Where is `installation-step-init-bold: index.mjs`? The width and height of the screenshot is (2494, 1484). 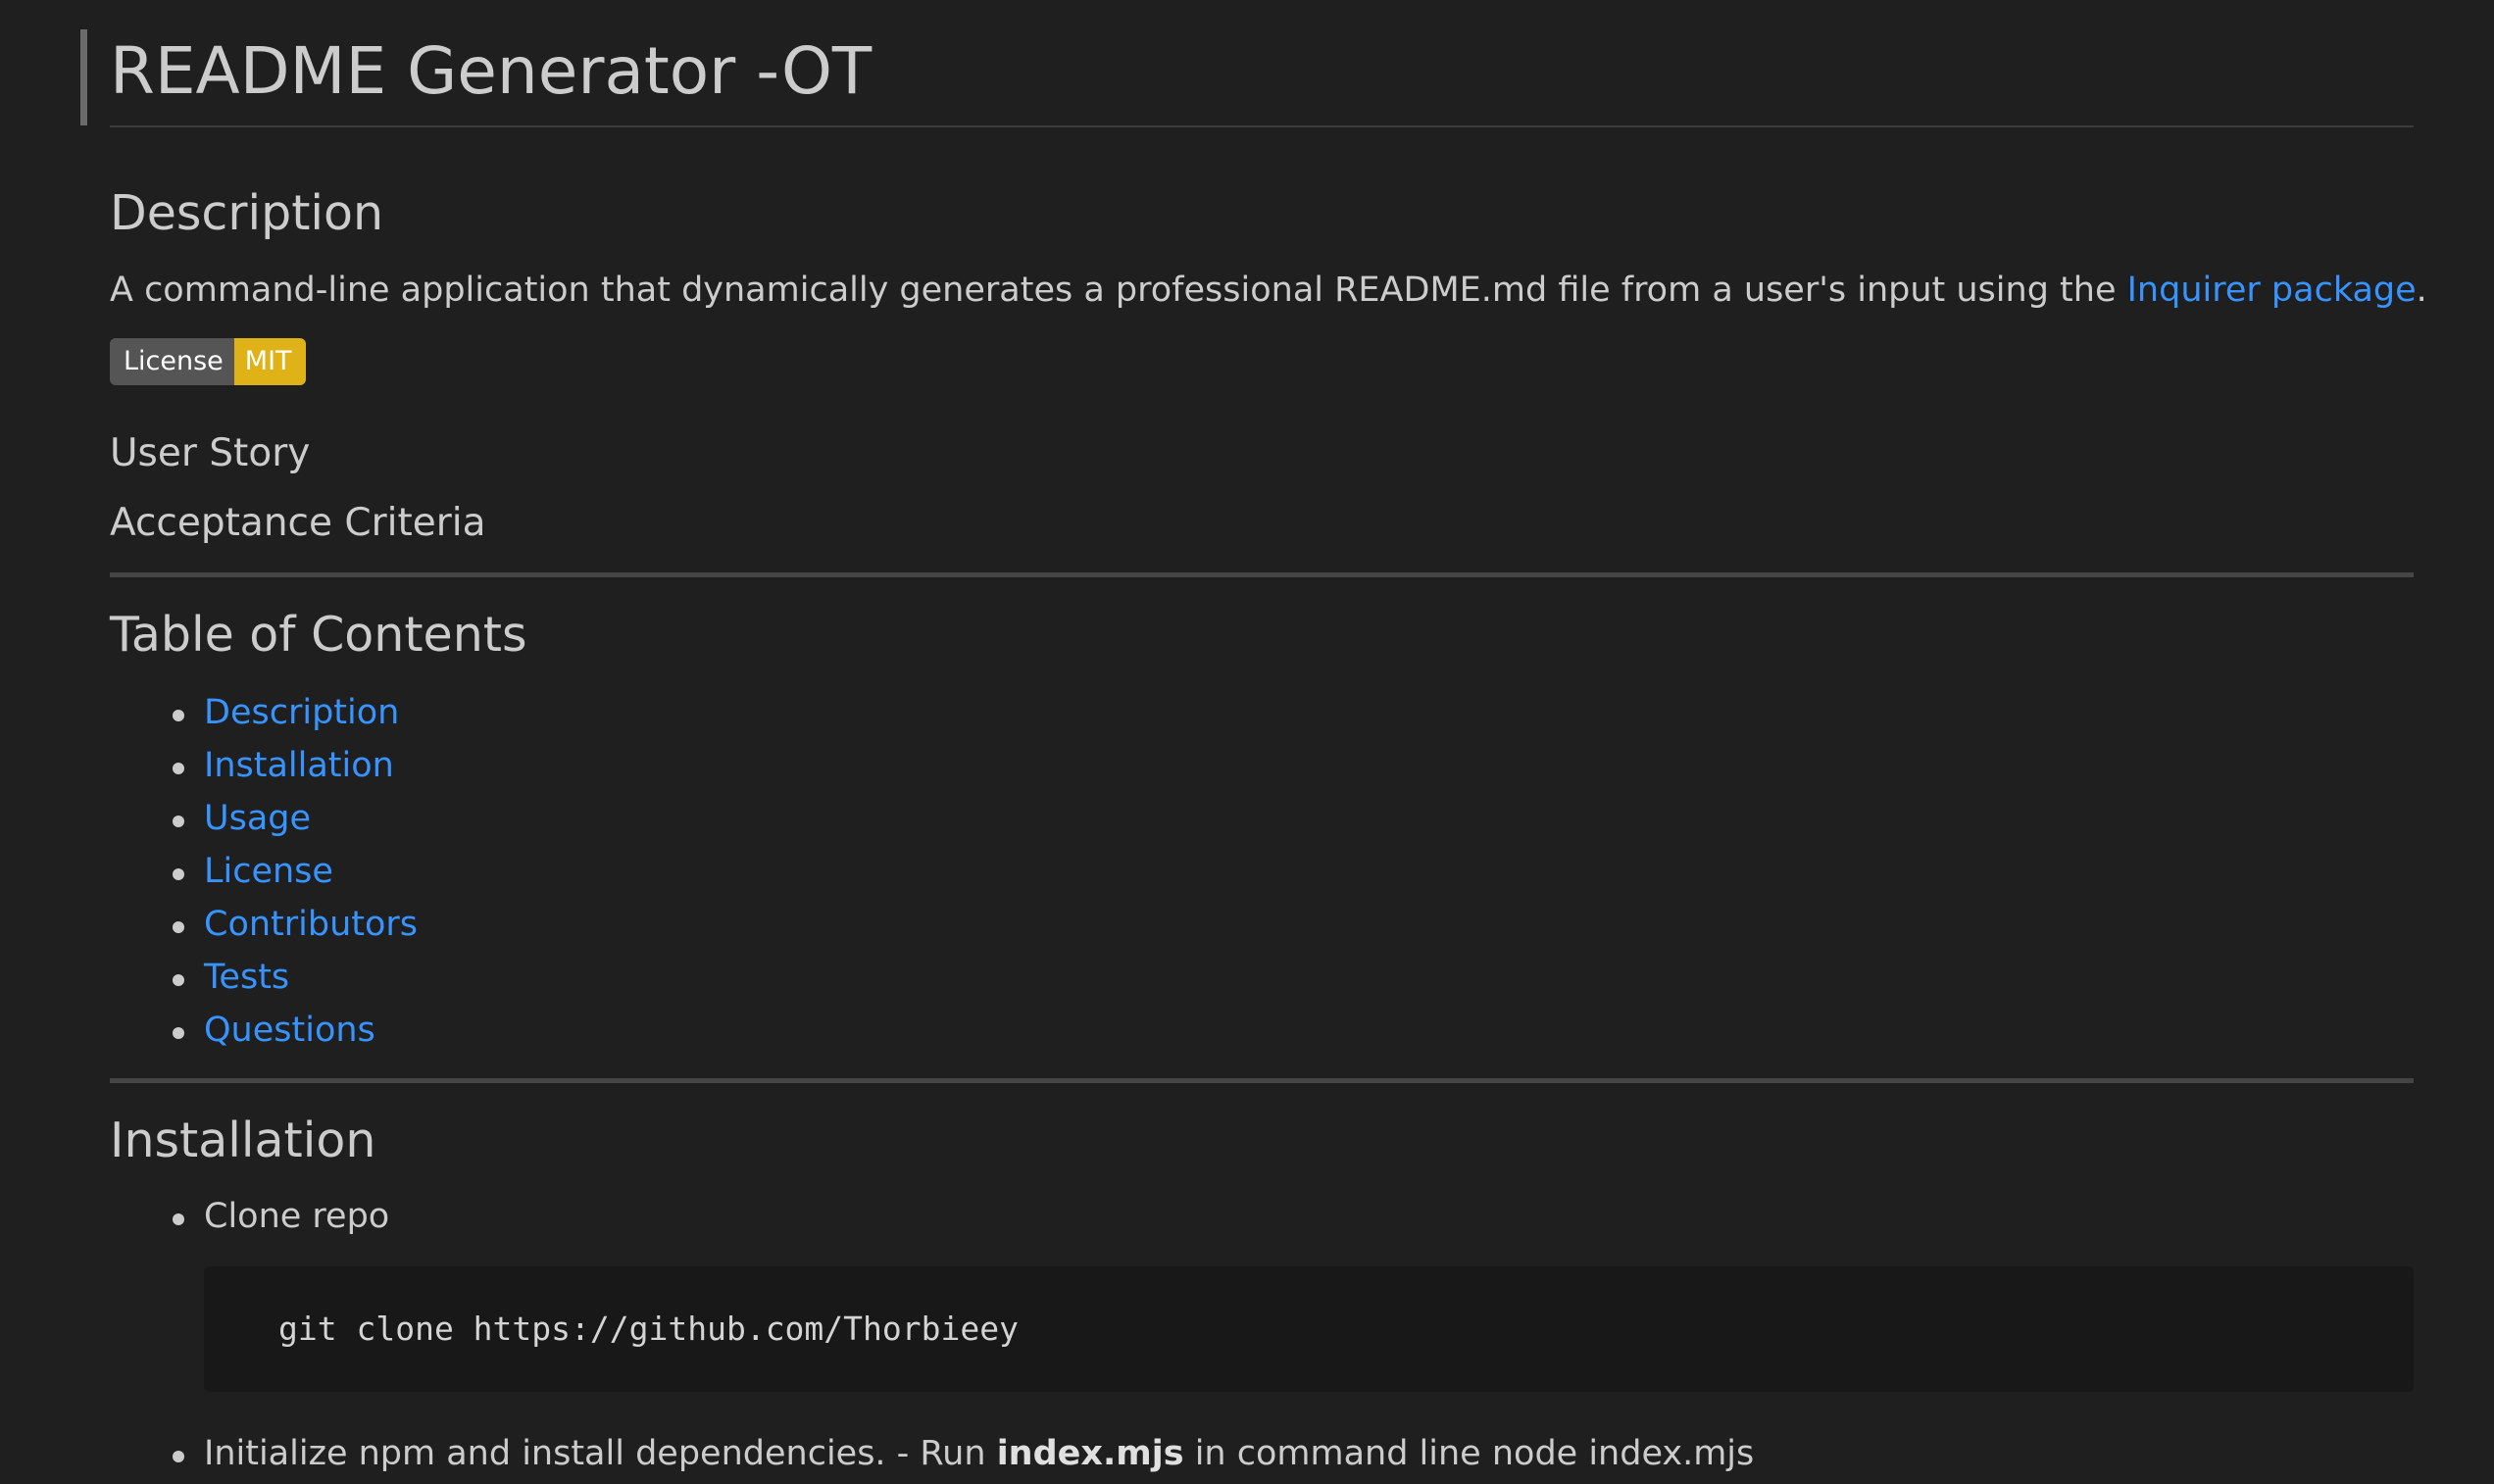 installation-step-init-bold: index.mjs is located at coordinates (1090, 1453).